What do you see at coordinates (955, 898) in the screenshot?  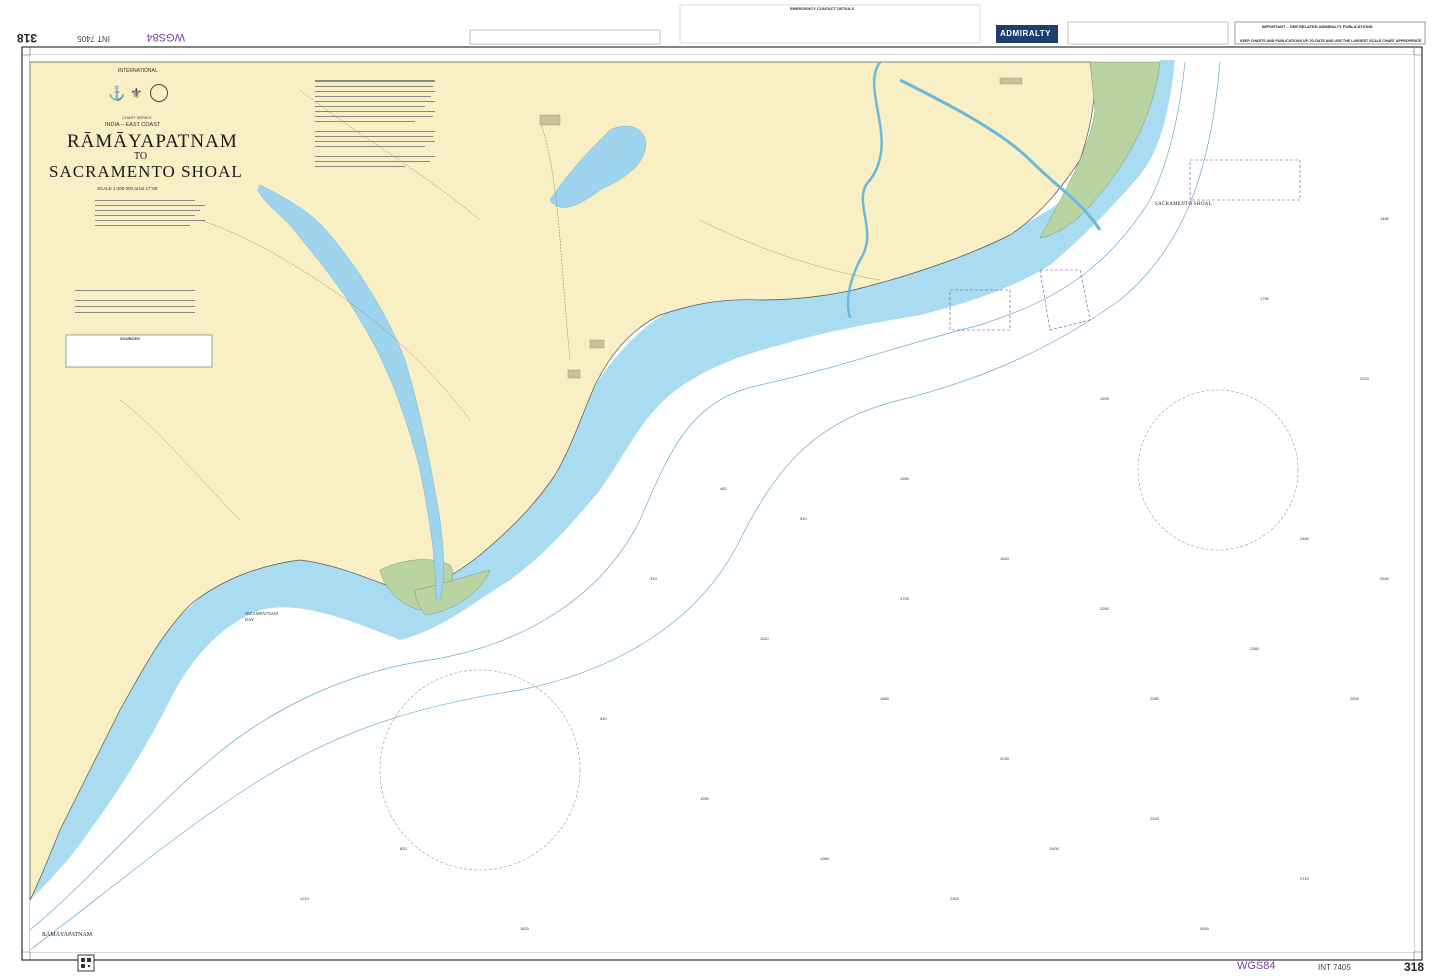 I see `svg-text: 2300` at bounding box center [955, 898].